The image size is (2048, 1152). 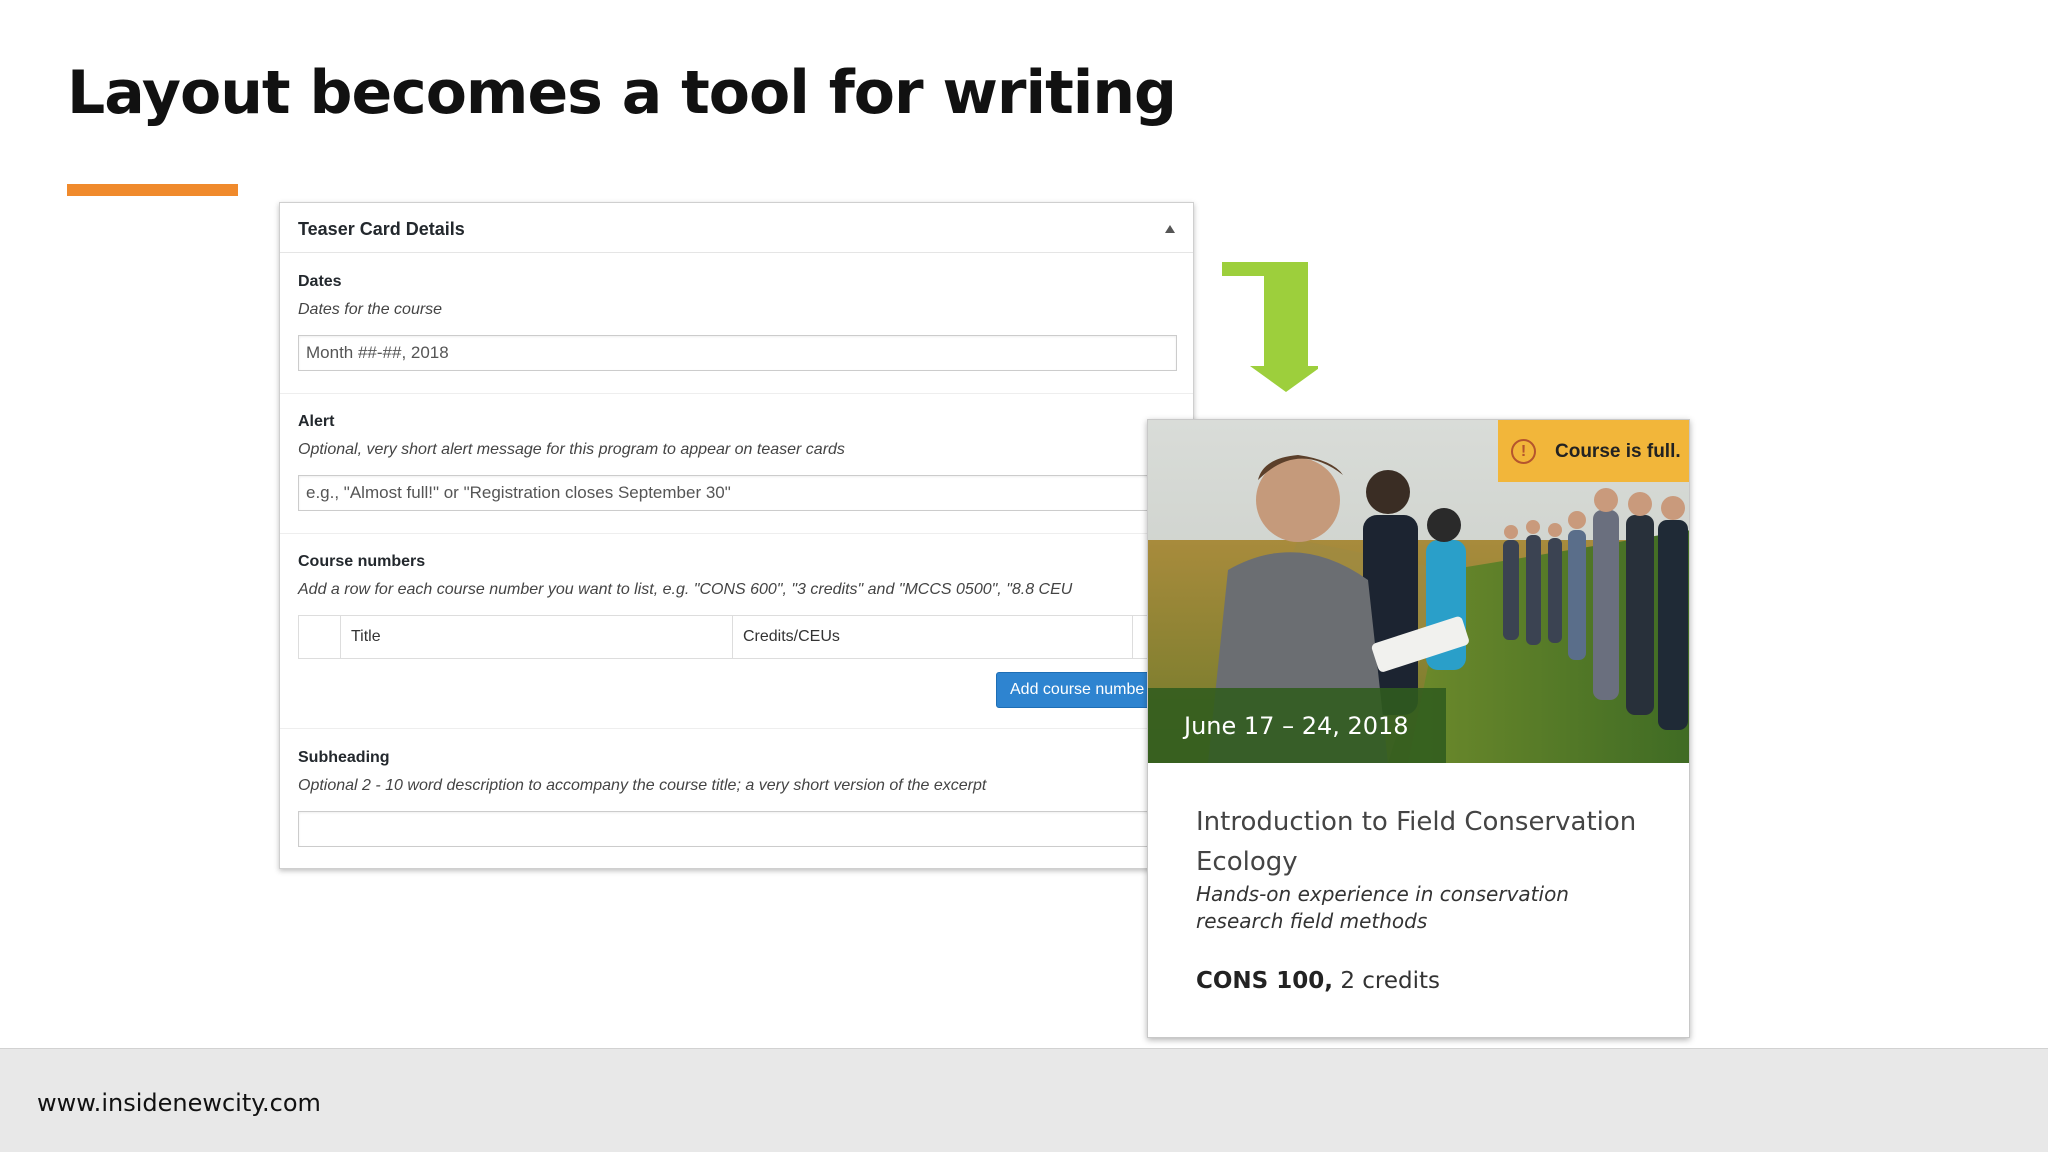 I want to click on course-number: CONS 100,, so click(x=1265, y=981).